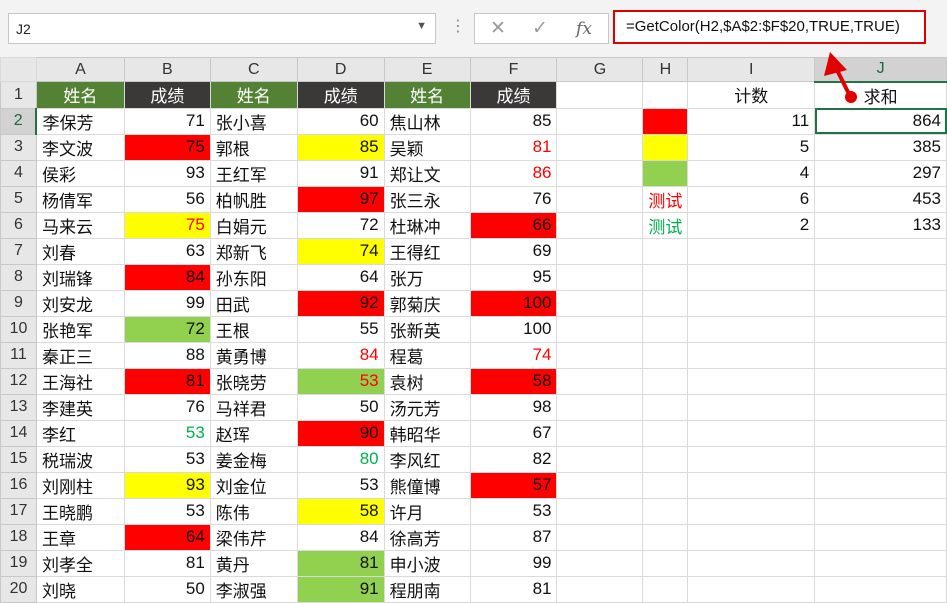  What do you see at coordinates (751, 433) in the screenshot?
I see `cell-i14` at bounding box center [751, 433].